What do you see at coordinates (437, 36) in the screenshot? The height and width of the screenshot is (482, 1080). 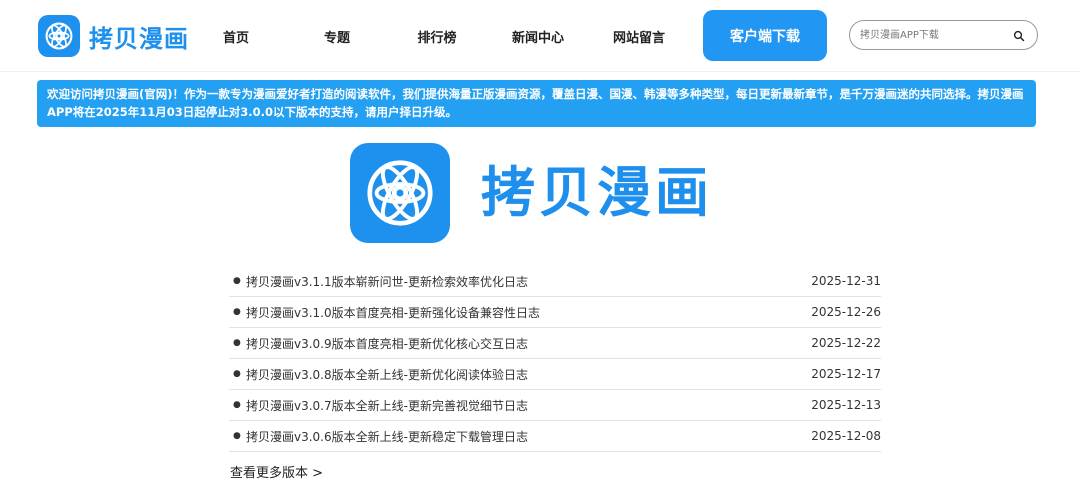 I see `nav-item-rankings: 排行榜` at bounding box center [437, 36].